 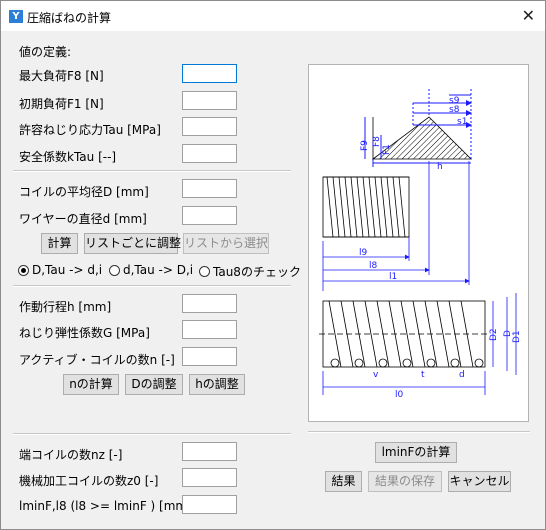 I want to click on app-icon: Y, so click(x=16, y=16).